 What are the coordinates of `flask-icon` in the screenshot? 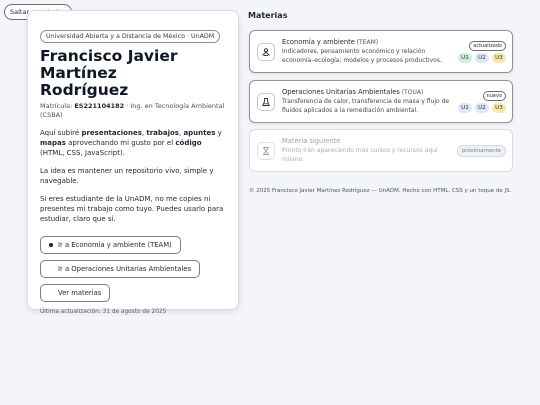 It's located at (266, 101).